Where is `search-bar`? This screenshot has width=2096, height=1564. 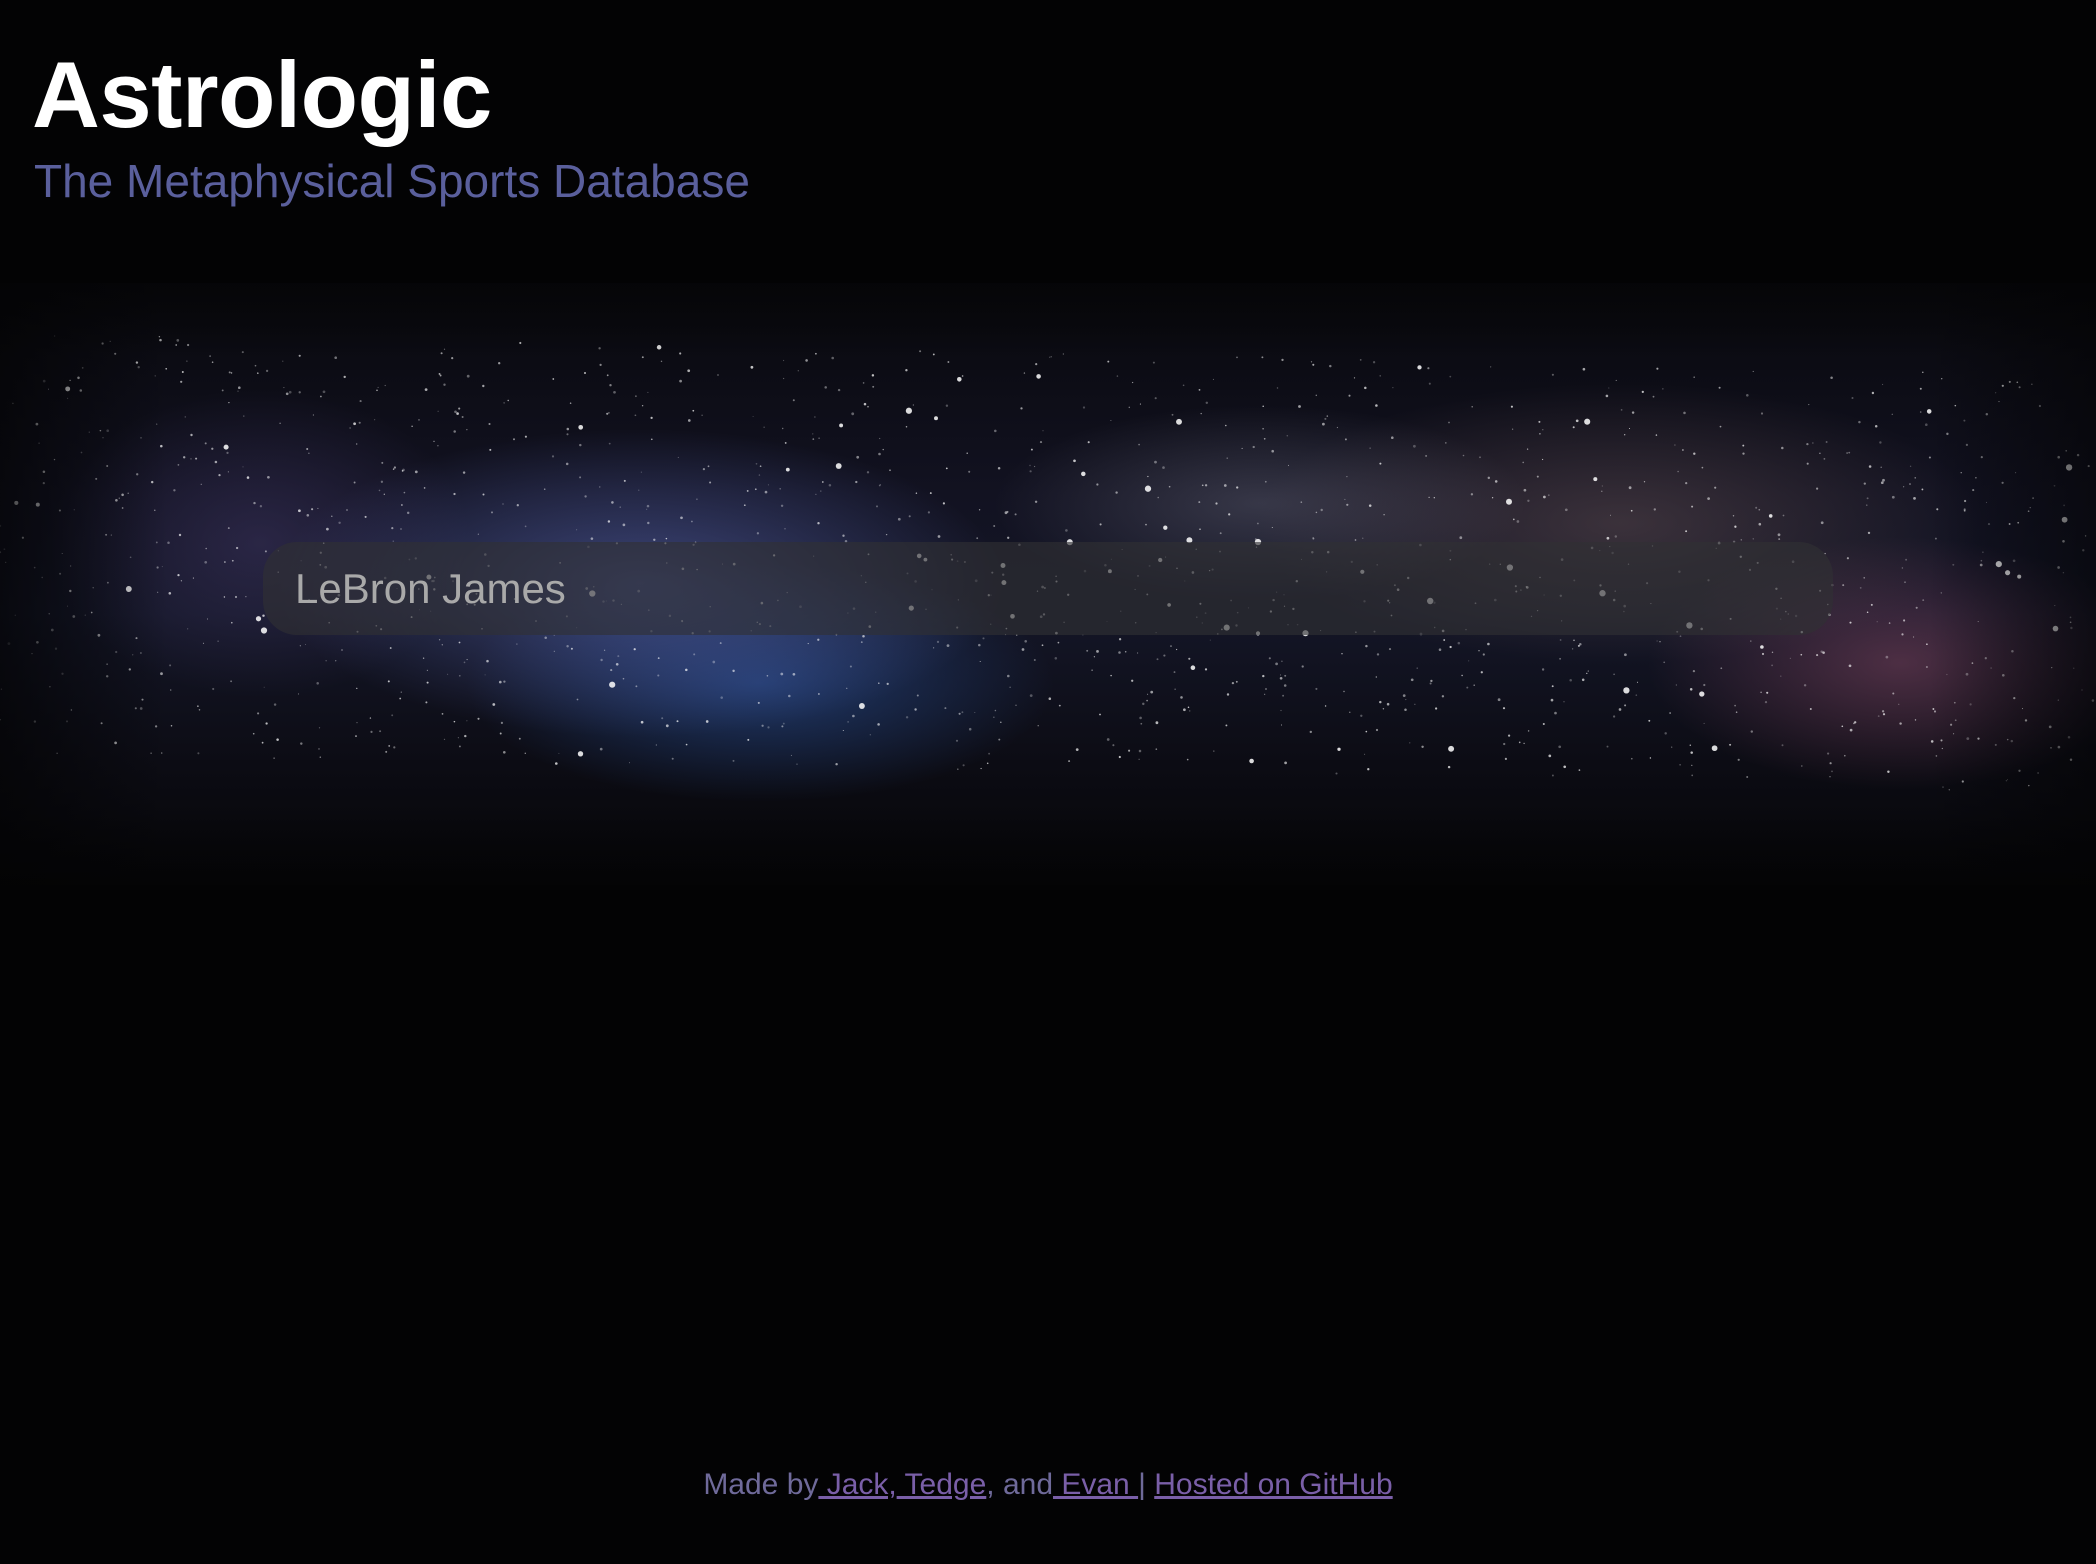
search-bar is located at coordinates (1048, 588).